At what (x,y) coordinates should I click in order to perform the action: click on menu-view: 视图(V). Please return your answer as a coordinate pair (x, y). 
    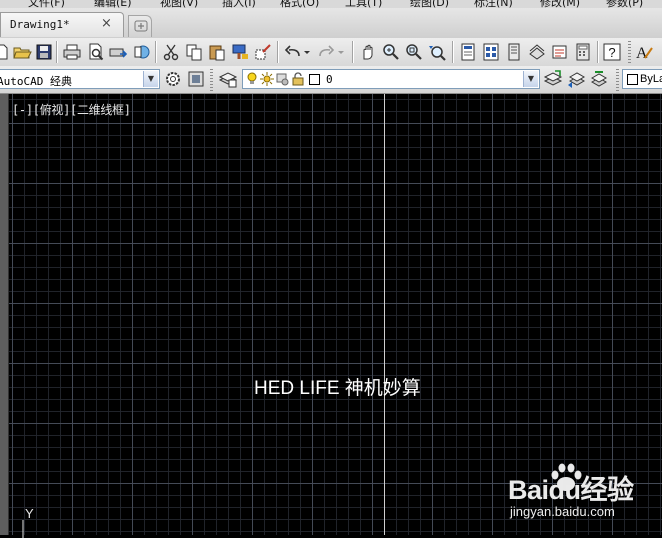
    Looking at the image, I should click on (179, 4).